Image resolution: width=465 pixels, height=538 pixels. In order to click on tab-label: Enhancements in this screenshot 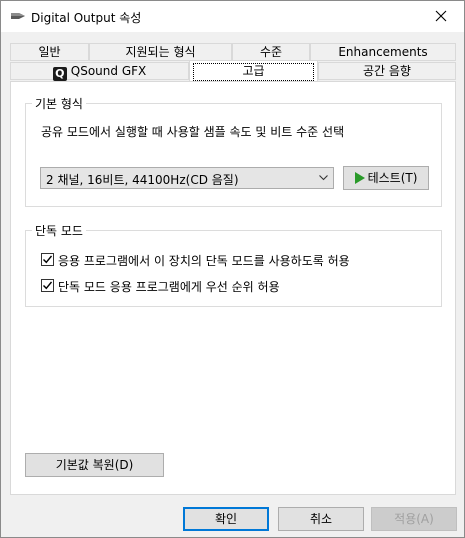, I will do `click(383, 52)`.